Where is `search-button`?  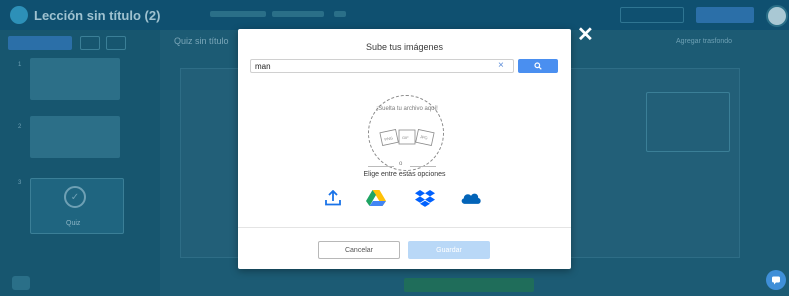 search-button is located at coordinates (538, 66).